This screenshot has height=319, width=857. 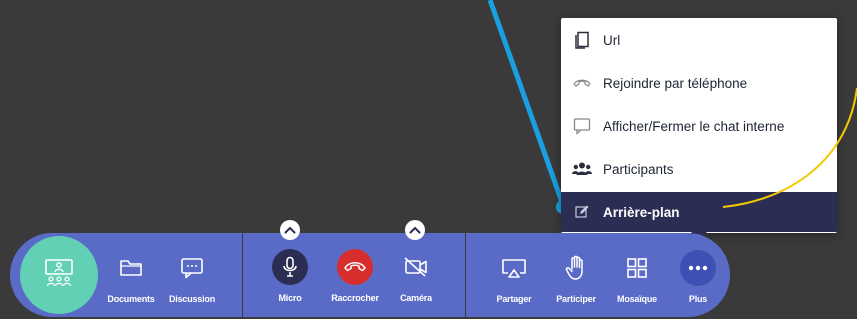 What do you see at coordinates (416, 267) in the screenshot?
I see `camera-off-icon` at bounding box center [416, 267].